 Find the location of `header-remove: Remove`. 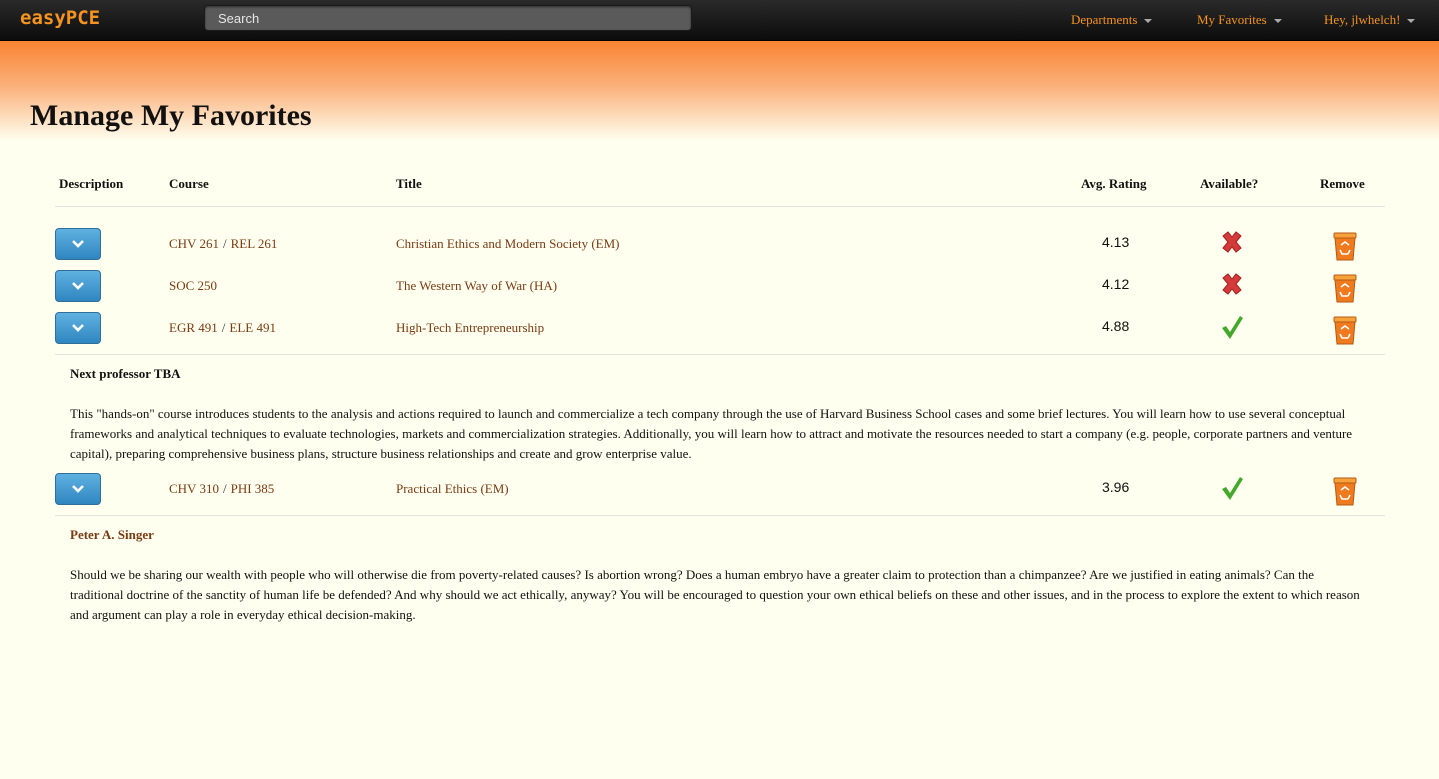

header-remove: Remove is located at coordinates (1342, 183).